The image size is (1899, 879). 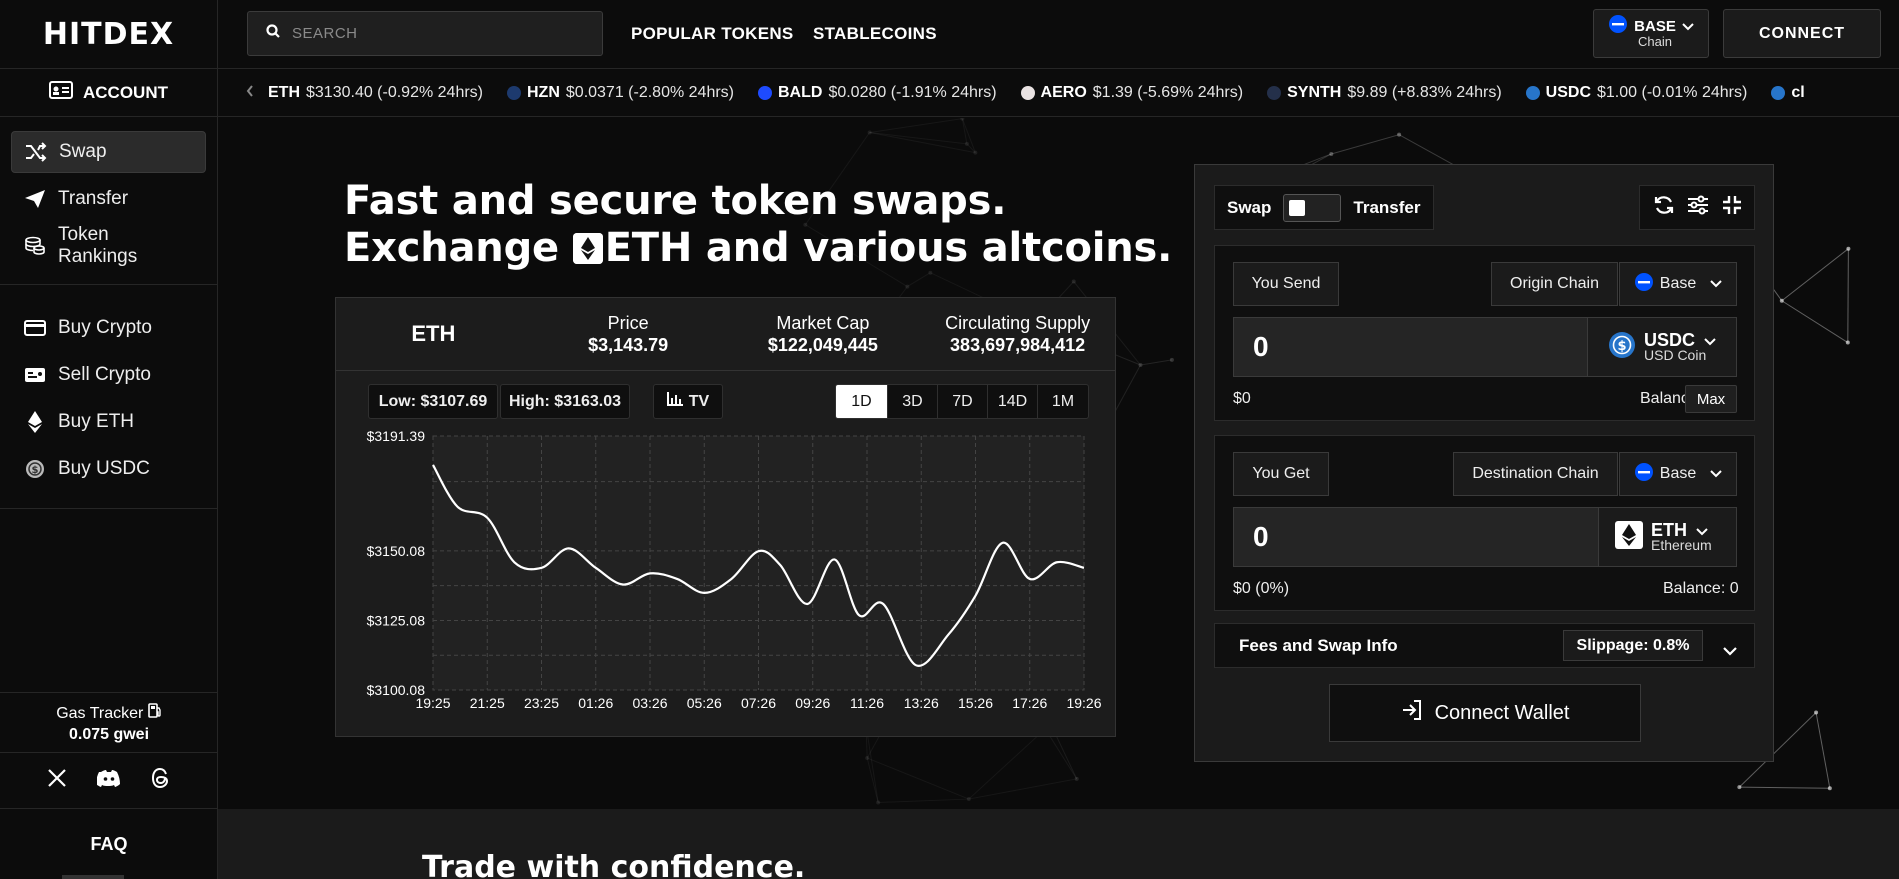 I want to click on panel-tools, so click(x=1697, y=207).